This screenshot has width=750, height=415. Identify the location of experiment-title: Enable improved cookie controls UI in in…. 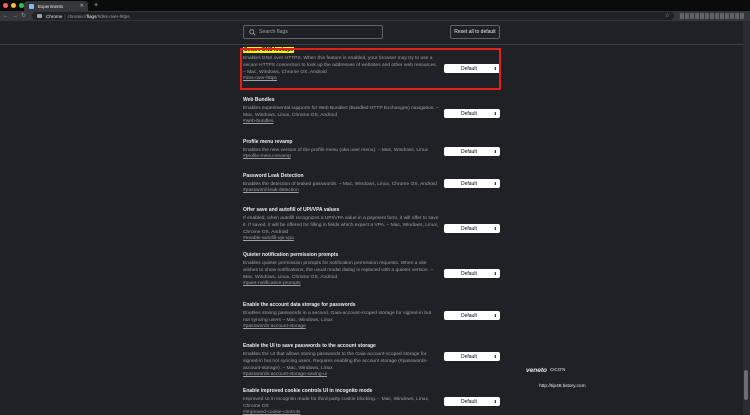
(372, 391).